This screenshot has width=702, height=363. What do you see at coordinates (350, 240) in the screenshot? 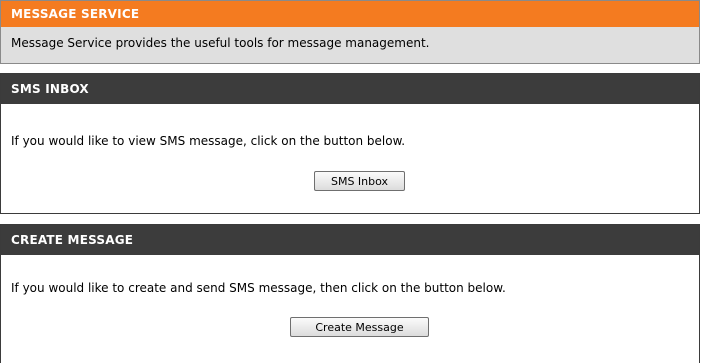
I see `create-message-header: CREATE MESSAGE` at bounding box center [350, 240].